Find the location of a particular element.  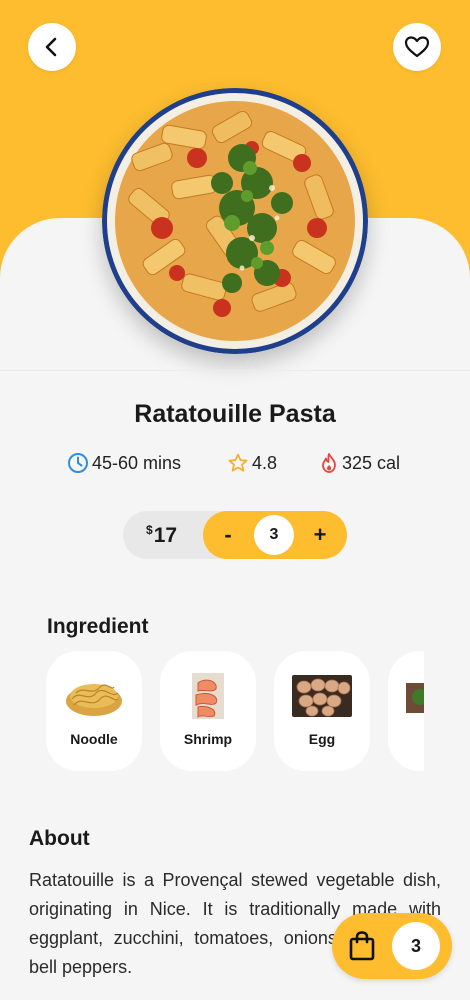

shrimp-icon is located at coordinates (208, 696).